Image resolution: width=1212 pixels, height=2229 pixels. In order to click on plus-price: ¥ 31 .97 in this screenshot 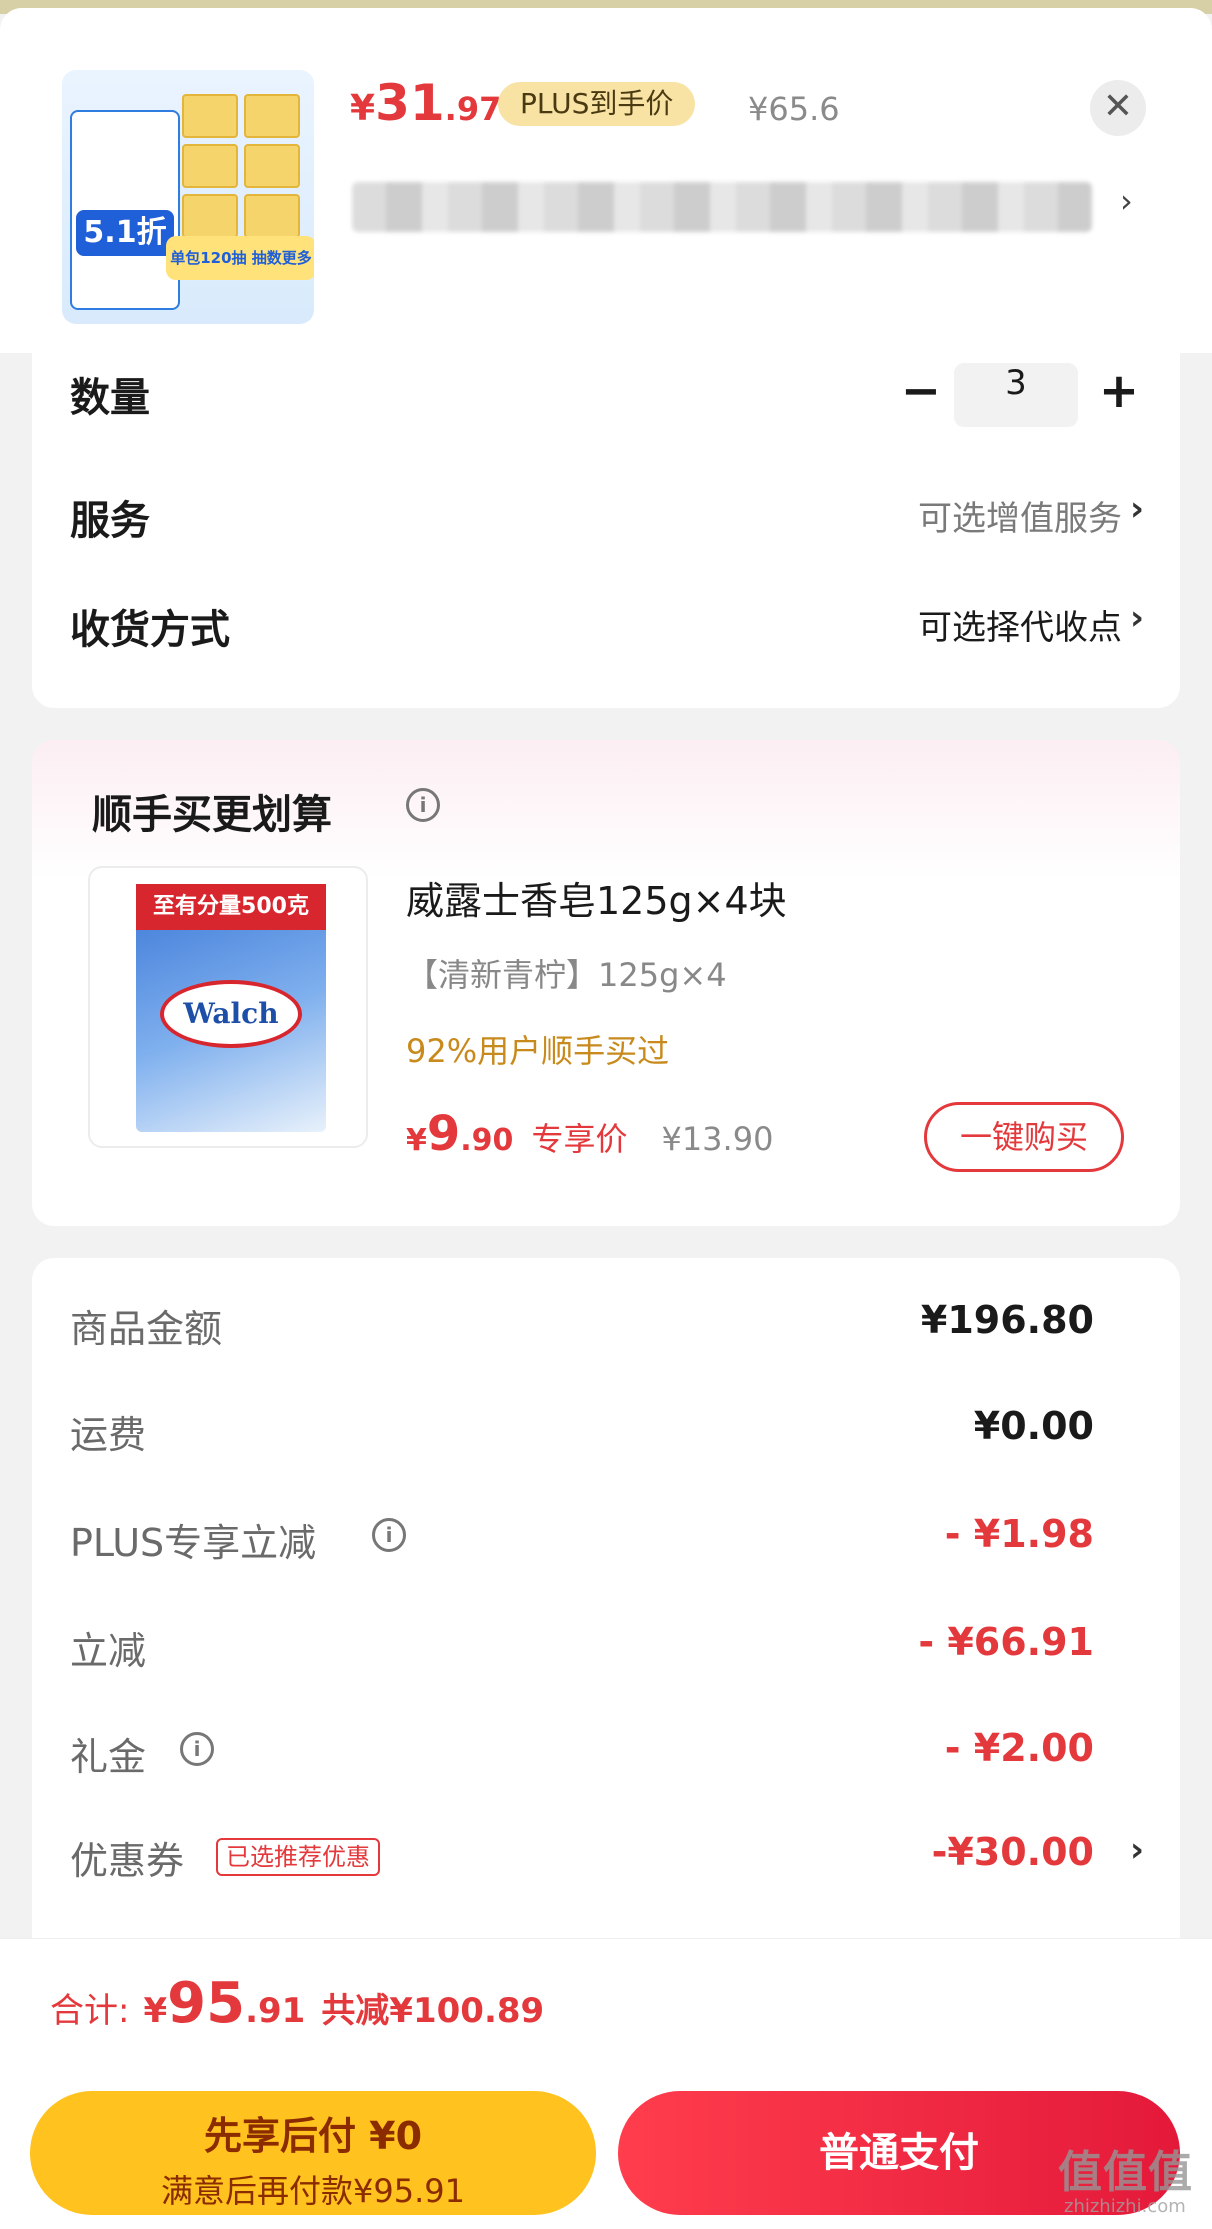, I will do `click(425, 104)`.